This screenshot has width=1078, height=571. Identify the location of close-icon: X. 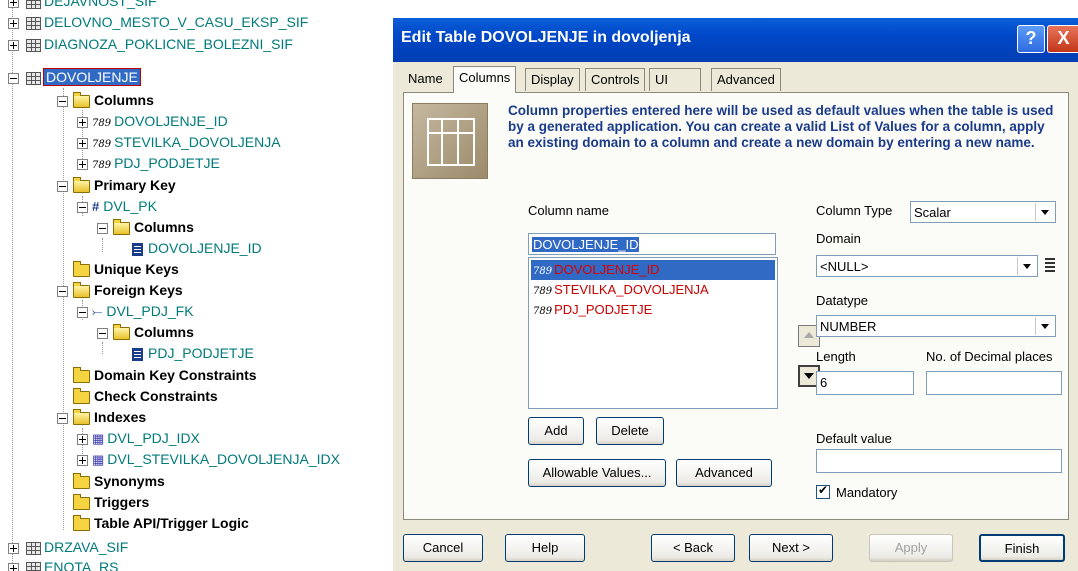
(1062, 39).